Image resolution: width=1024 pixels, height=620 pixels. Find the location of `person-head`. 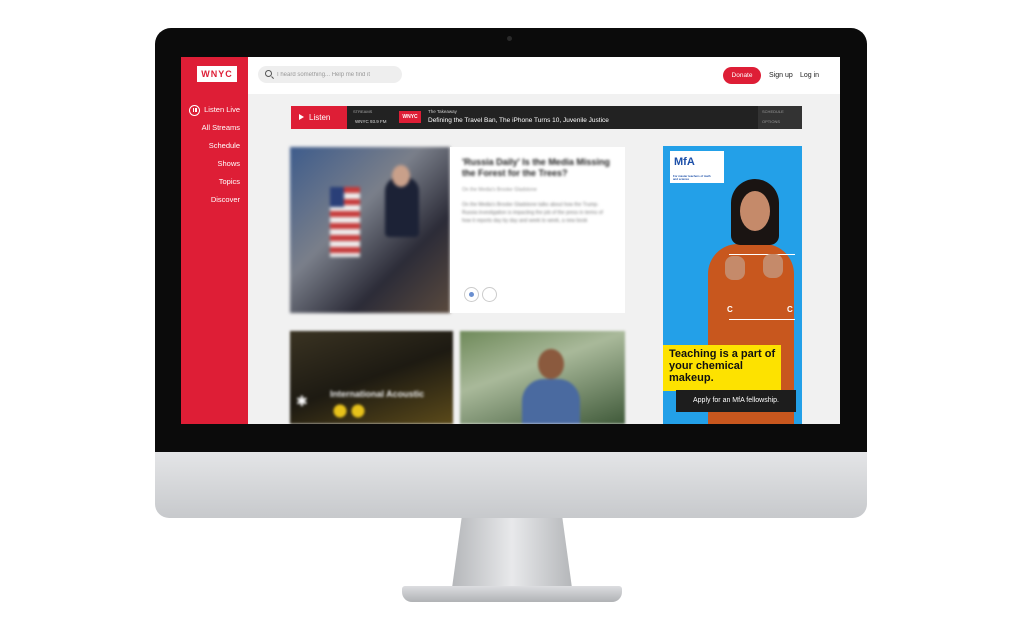

person-head is located at coordinates (551, 364).